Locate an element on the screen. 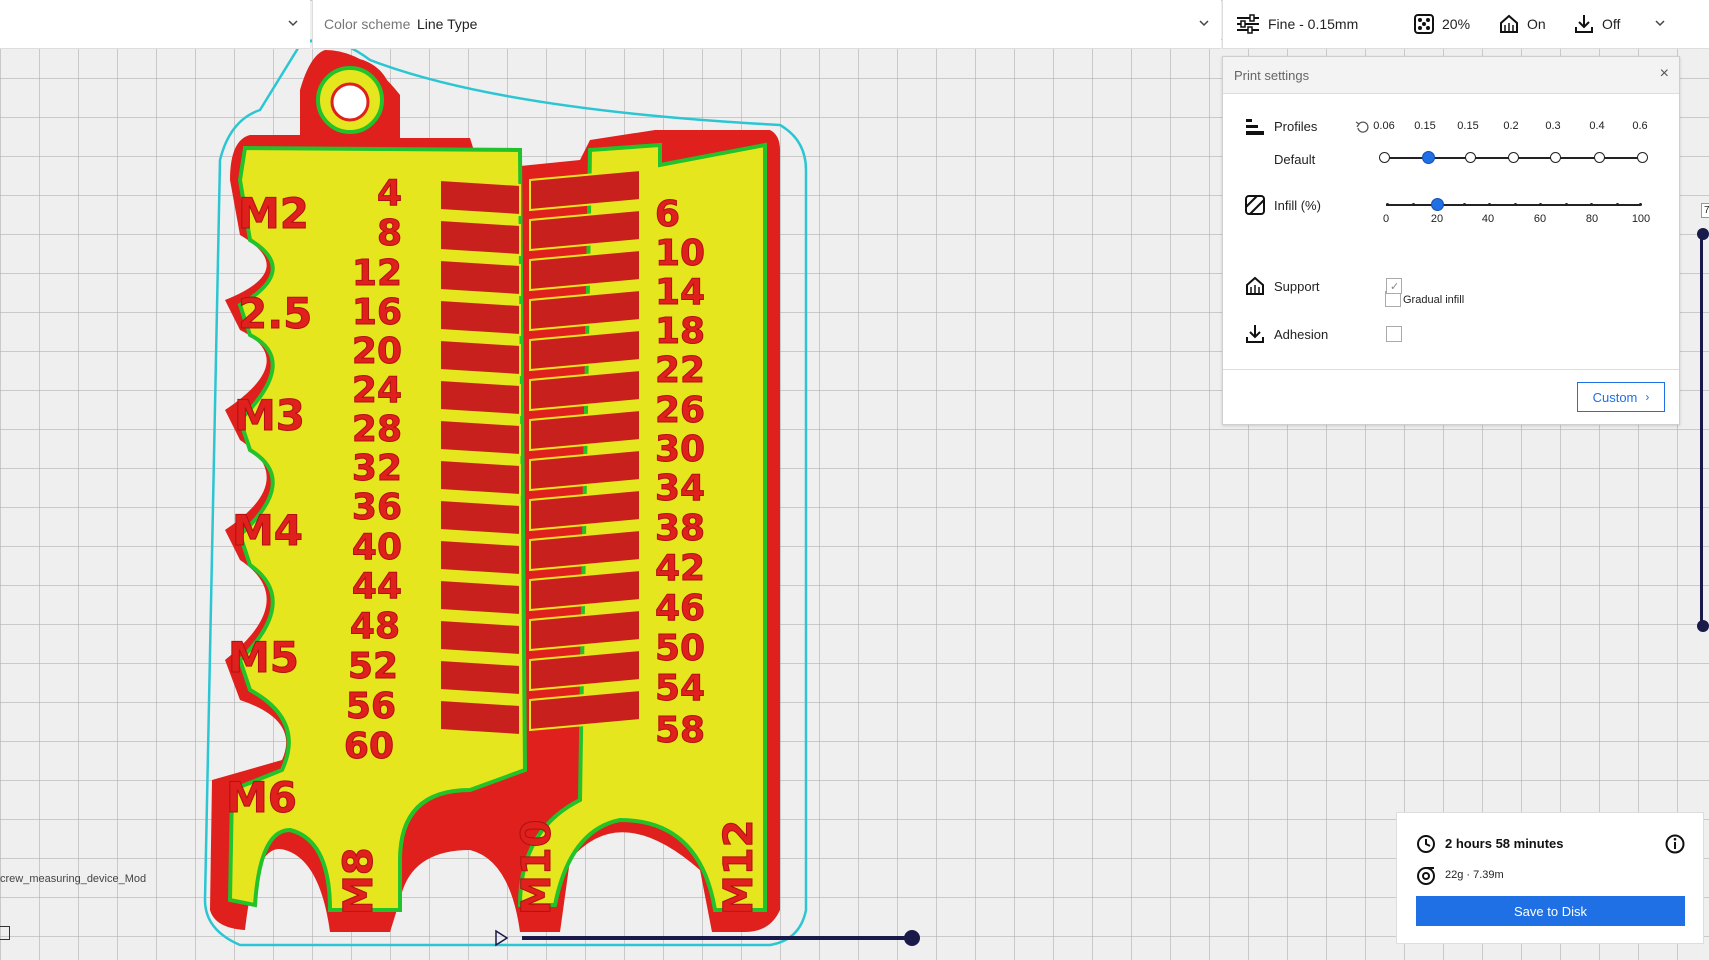 Image resolution: width=1709 pixels, height=960 pixels. profile-tick: 0.3 is located at coordinates (1553, 126).